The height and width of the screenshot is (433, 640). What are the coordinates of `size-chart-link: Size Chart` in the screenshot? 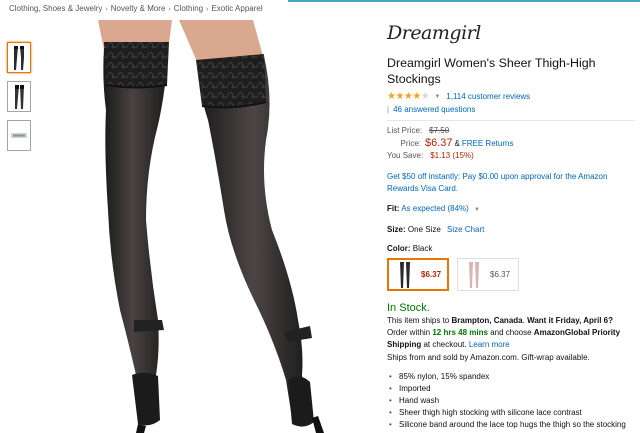 It's located at (465, 229).